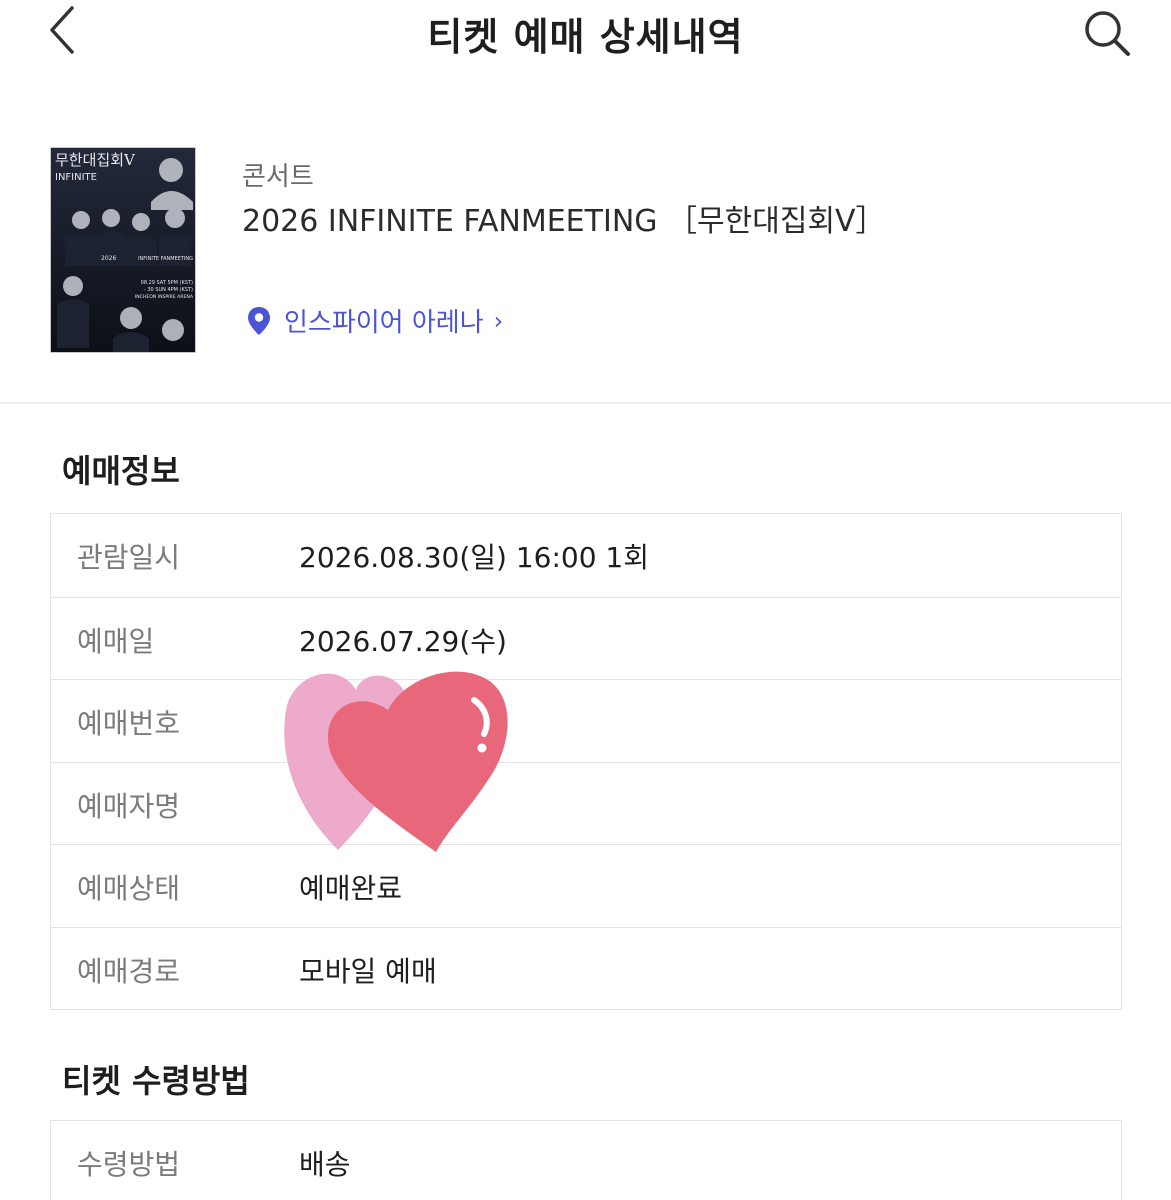 This screenshot has width=1171, height=1200. What do you see at coordinates (129, 557) in the screenshot?
I see `info-label: 관람일시` at bounding box center [129, 557].